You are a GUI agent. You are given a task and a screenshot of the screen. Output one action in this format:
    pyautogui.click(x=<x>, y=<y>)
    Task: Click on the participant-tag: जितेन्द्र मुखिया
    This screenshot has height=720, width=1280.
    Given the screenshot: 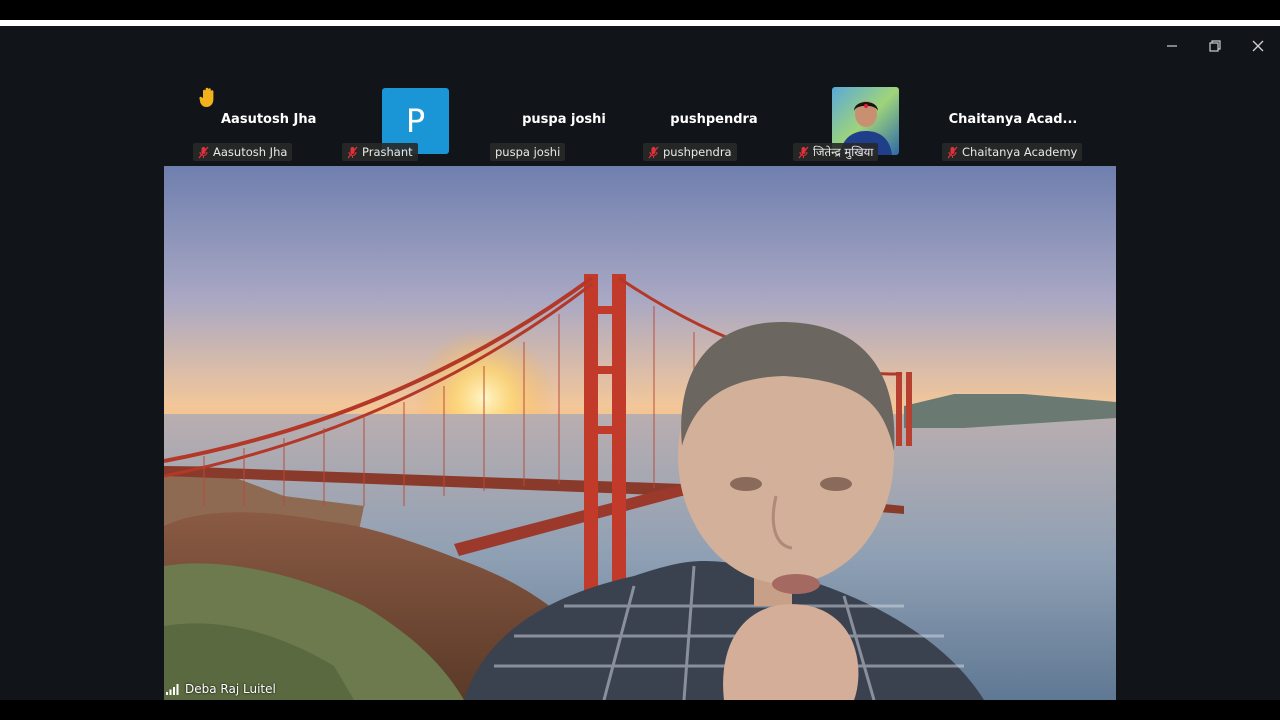 What is the action you would take?
    pyautogui.click(x=836, y=152)
    